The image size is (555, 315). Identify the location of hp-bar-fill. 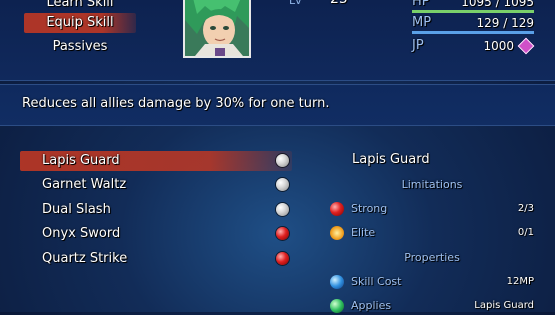
(473, 11).